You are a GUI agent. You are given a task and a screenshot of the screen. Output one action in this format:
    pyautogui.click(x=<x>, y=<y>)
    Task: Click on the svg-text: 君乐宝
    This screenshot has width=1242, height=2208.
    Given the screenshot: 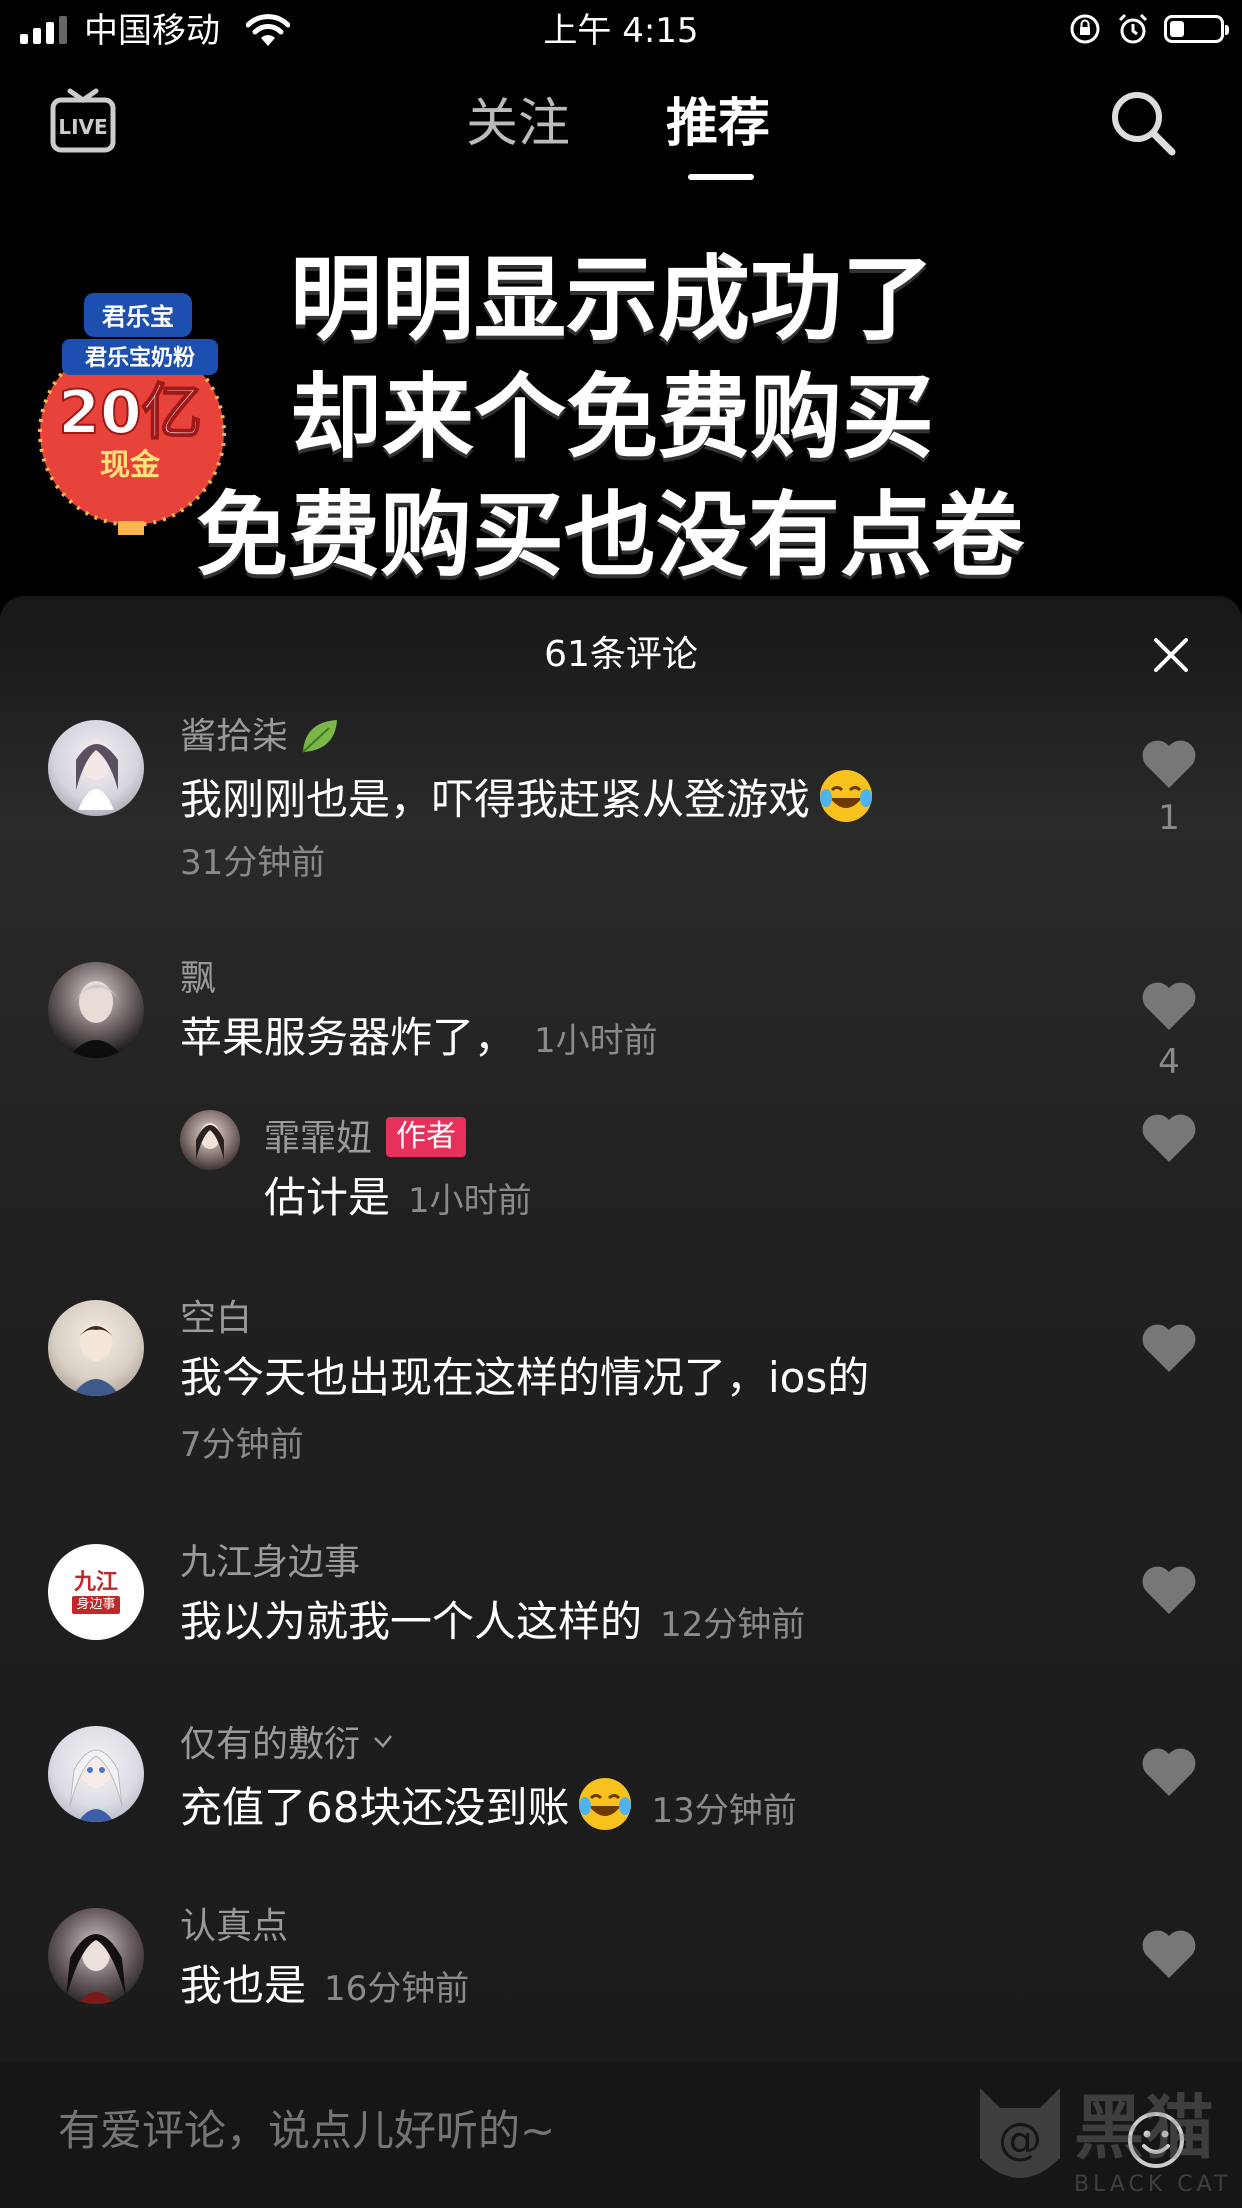 What is the action you would take?
    pyautogui.click(x=138, y=317)
    